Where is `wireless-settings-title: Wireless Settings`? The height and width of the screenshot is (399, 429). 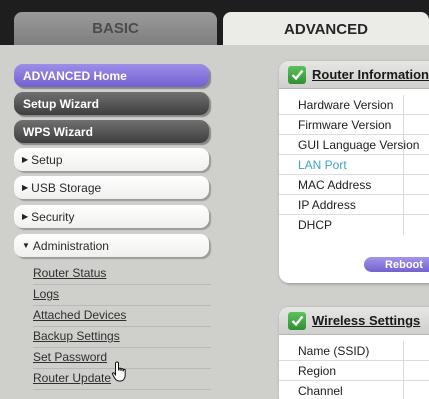
wireless-settings-title: Wireless Settings is located at coordinates (366, 320).